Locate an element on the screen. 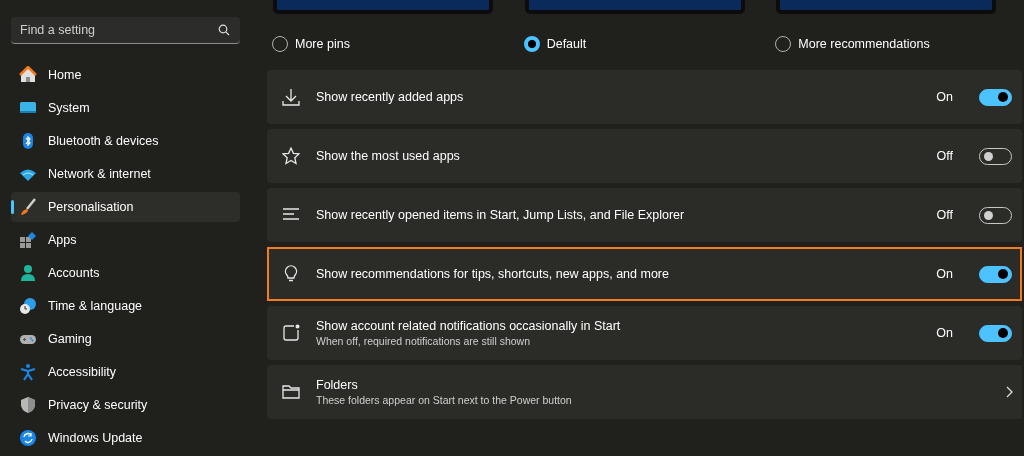 Image resolution: width=1024 pixels, height=456 pixels. nav-item: Accounts is located at coordinates (125, 273).